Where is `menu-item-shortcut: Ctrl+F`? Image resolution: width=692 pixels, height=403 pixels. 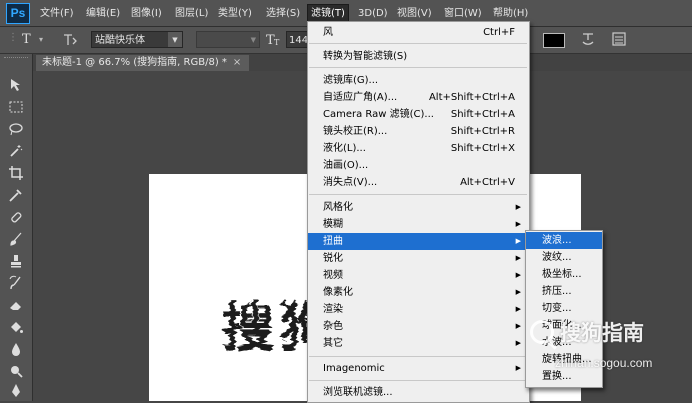 menu-item-shortcut: Ctrl+F is located at coordinates (499, 32).